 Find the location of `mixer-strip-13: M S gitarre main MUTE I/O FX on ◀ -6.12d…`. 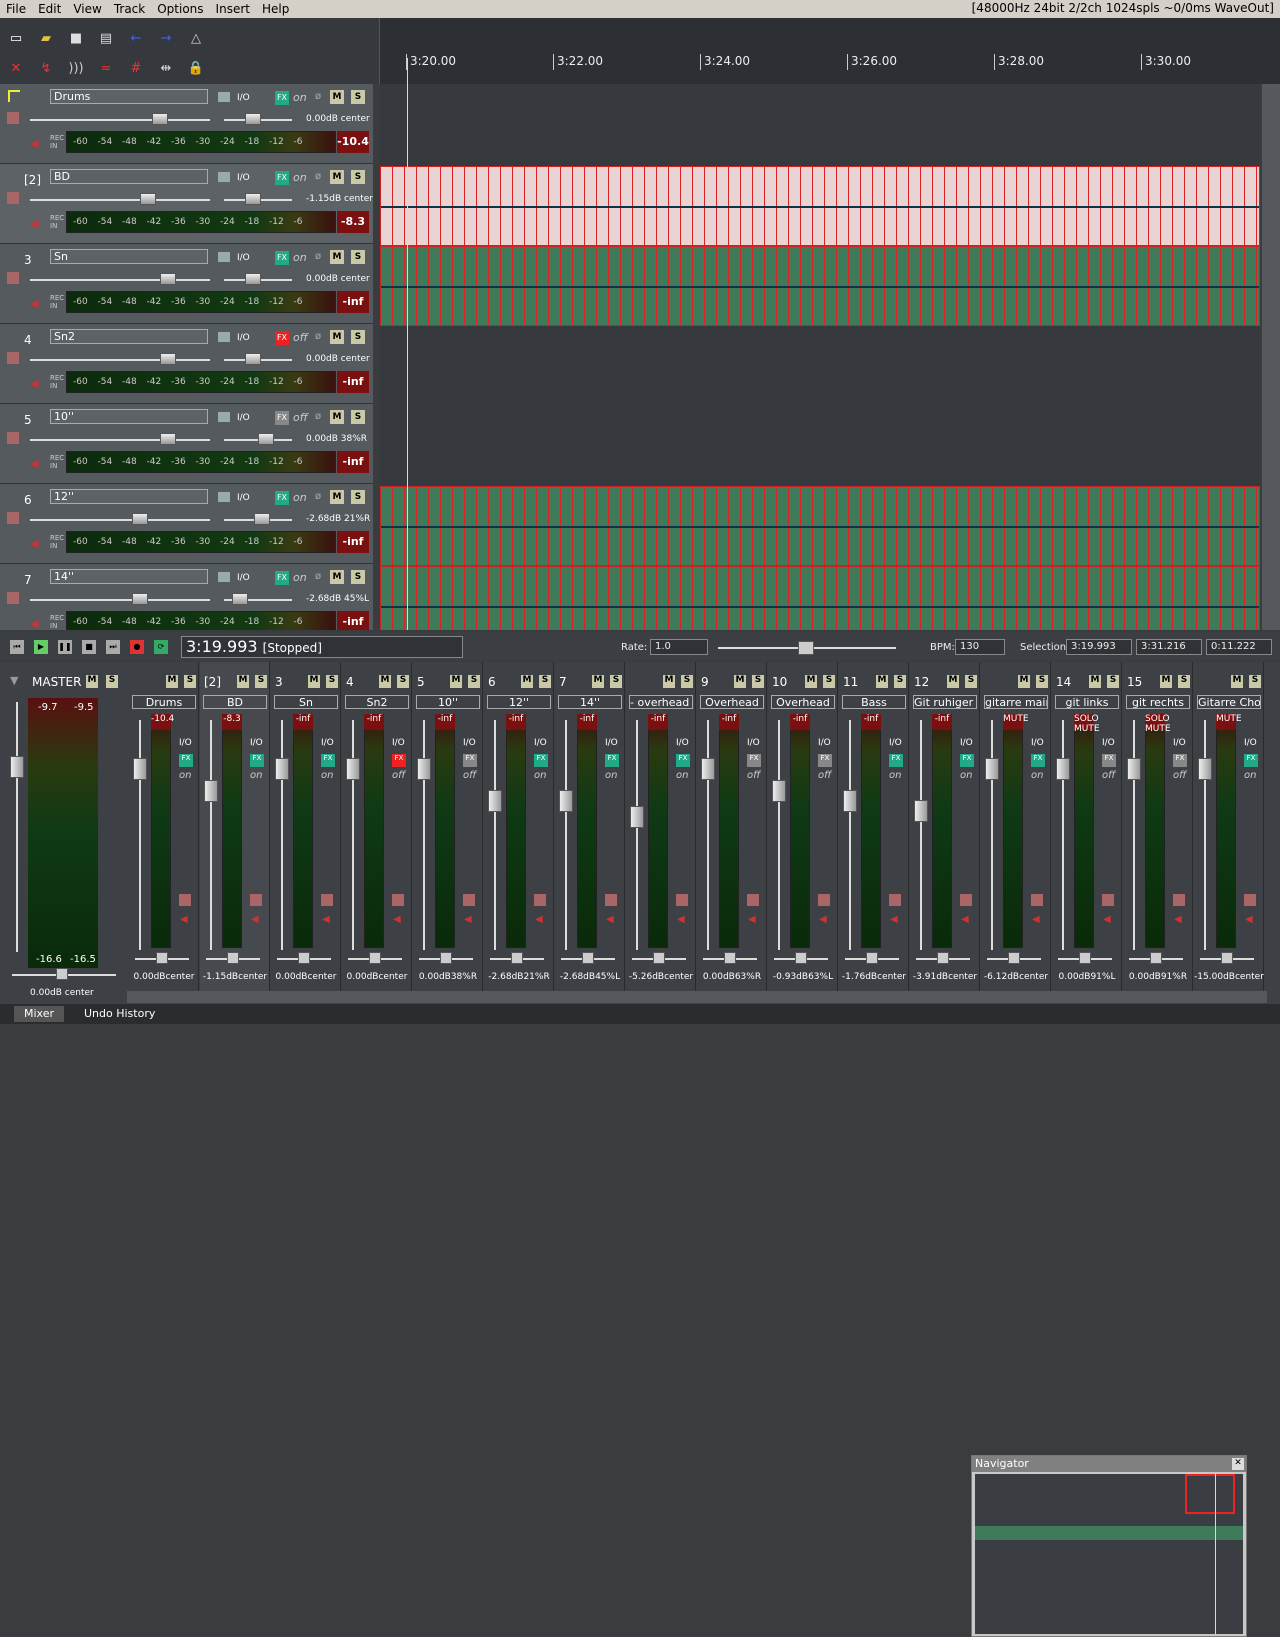

mixer-strip-13: M S gitarre main MUTE I/O FX on ◀ -6.12d… is located at coordinates (1016, 827).